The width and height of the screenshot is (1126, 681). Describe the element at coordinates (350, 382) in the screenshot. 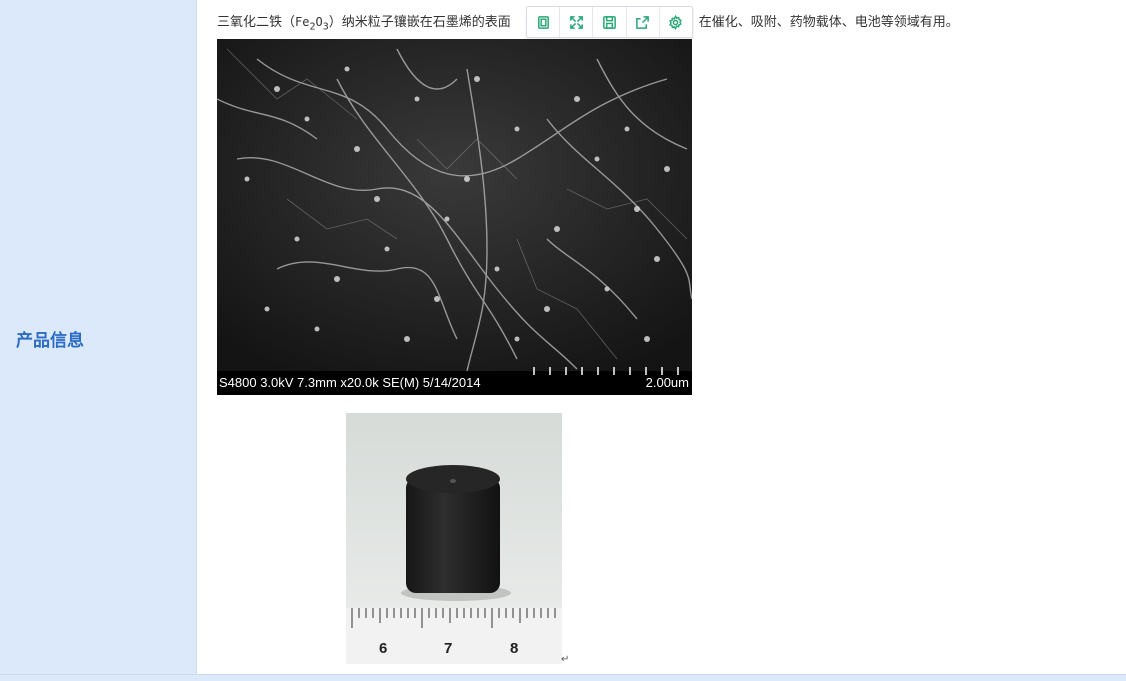

I see `sem-caption-left: S4800 3.0kV 7.3mm x20.0k SE(M) 5/14/2014` at that location.